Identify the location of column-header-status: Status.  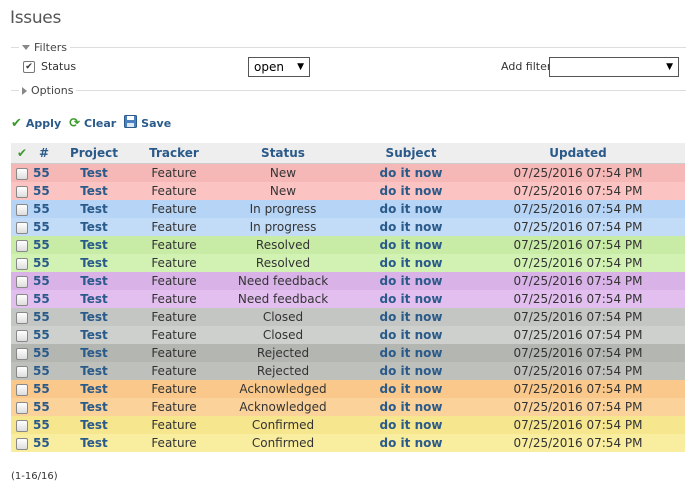
(283, 153).